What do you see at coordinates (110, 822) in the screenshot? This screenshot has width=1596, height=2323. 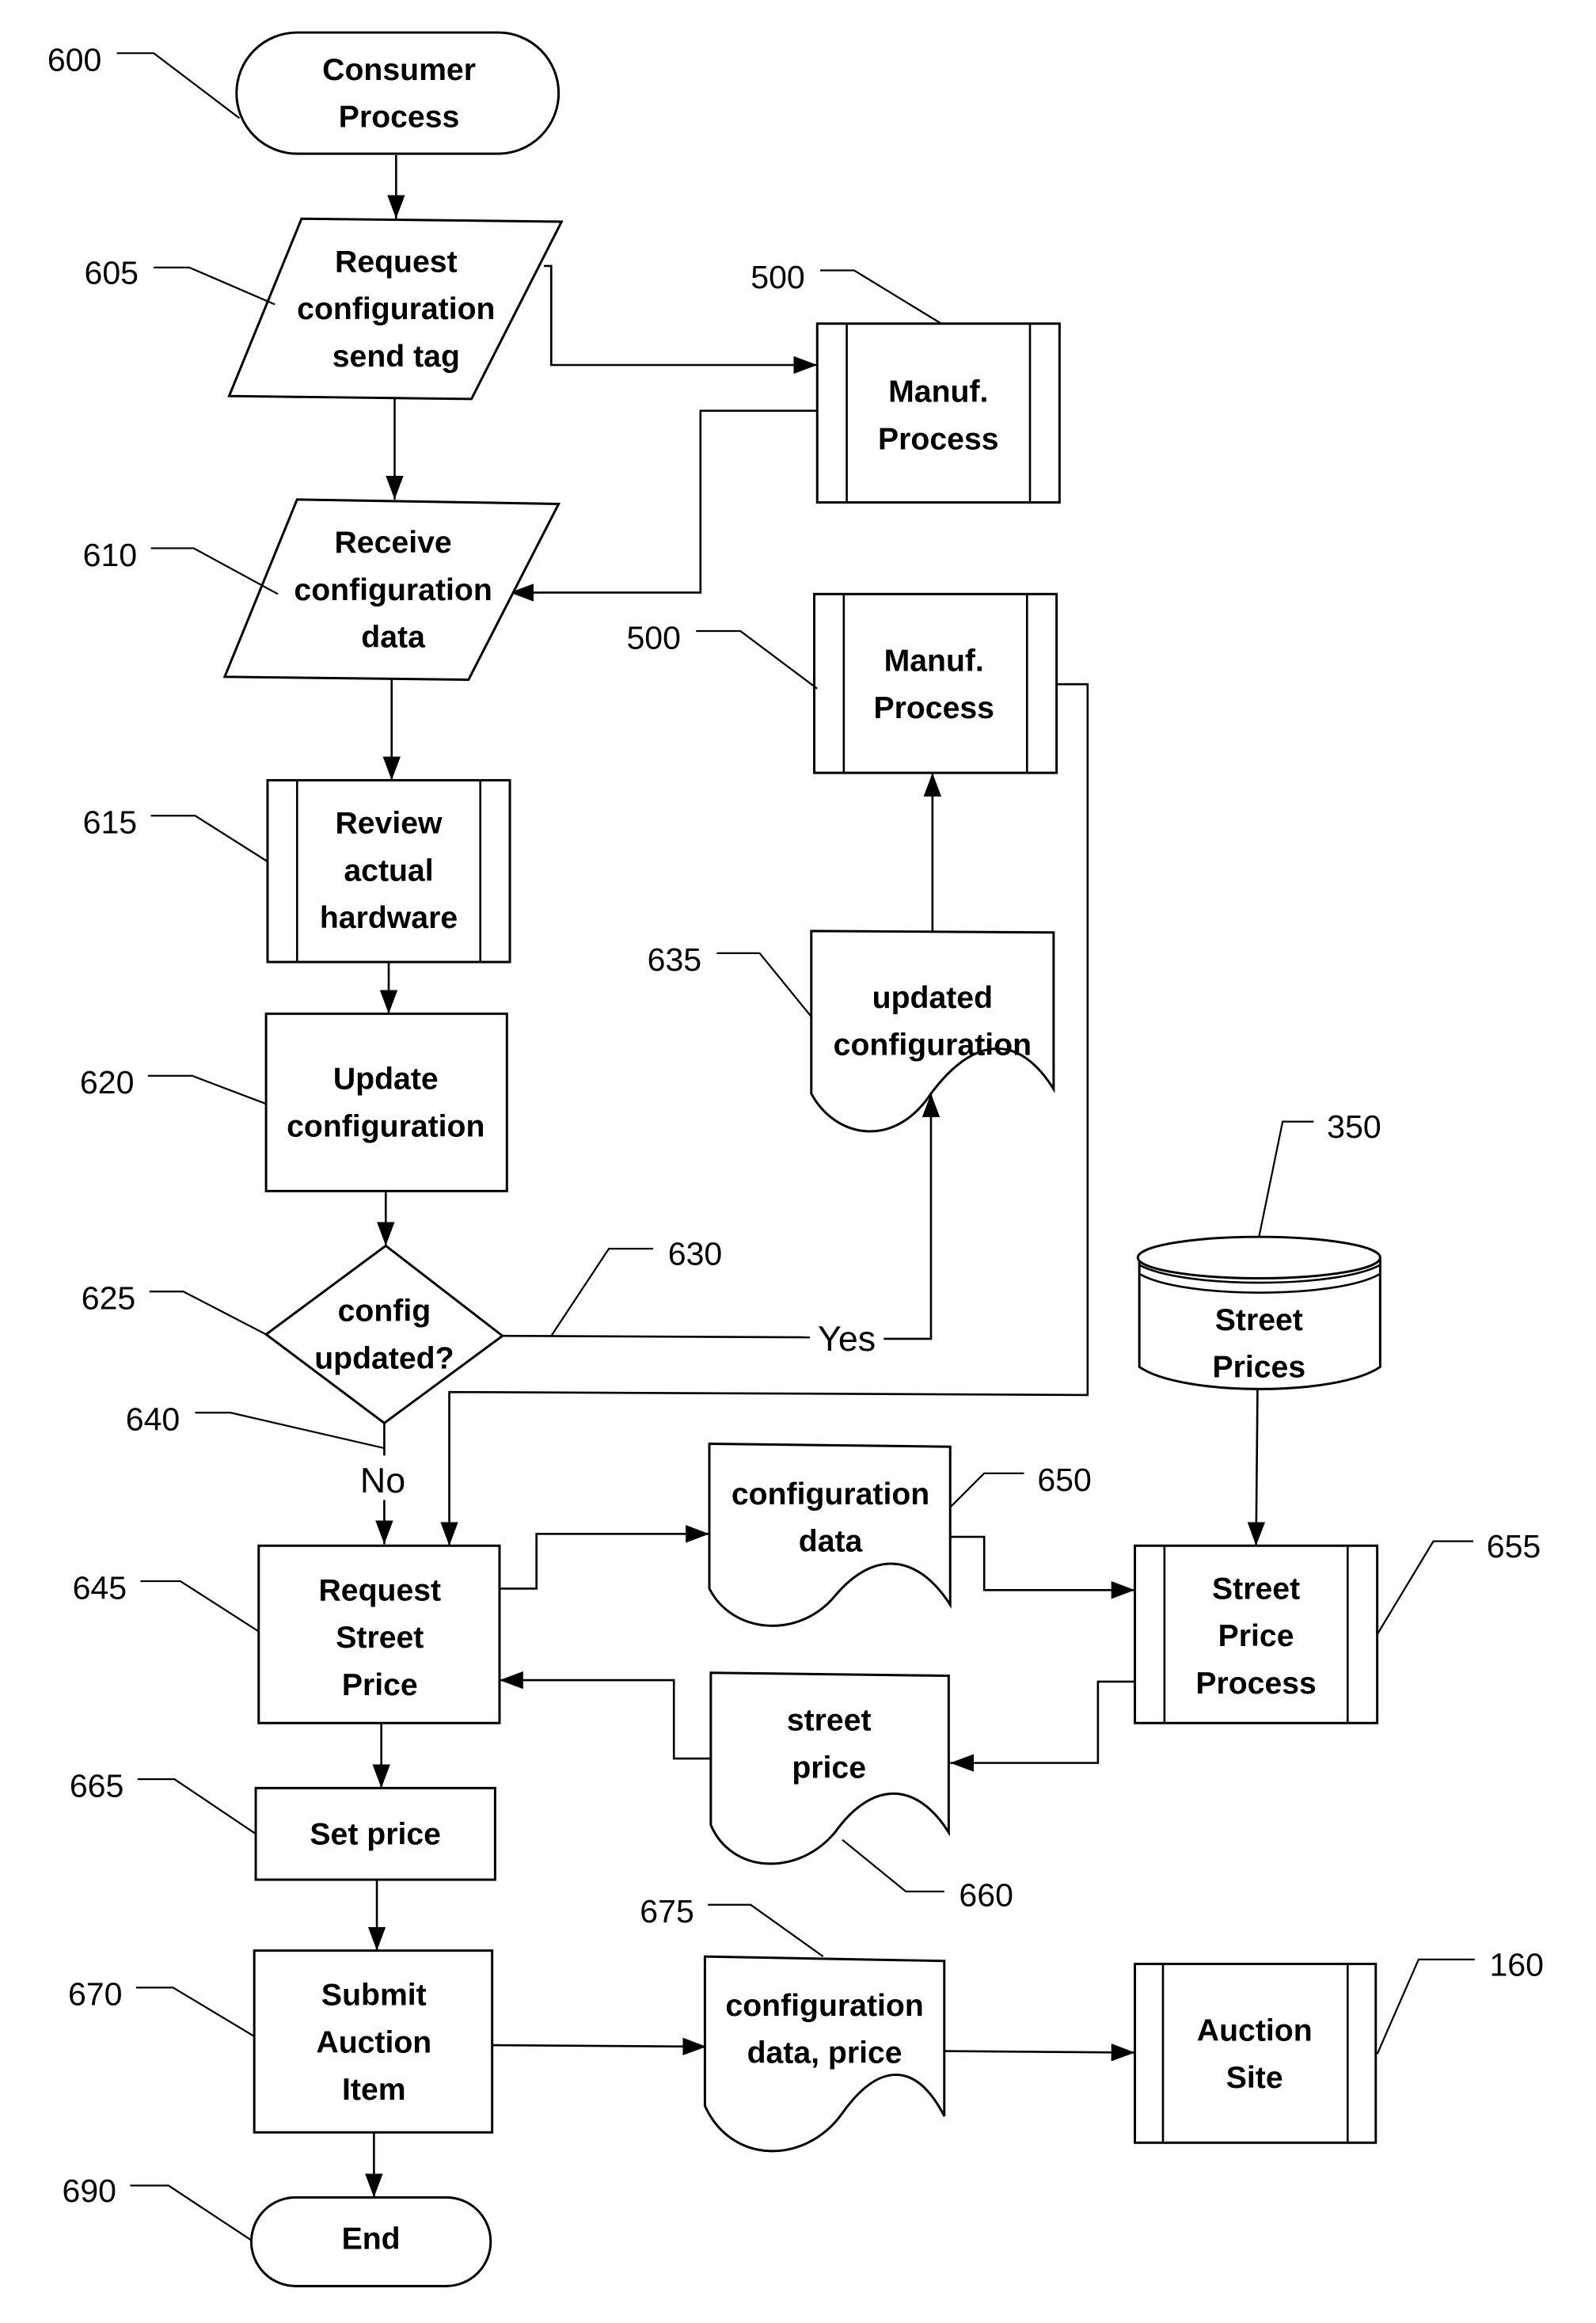 I see `ref-label: 615` at bounding box center [110, 822].